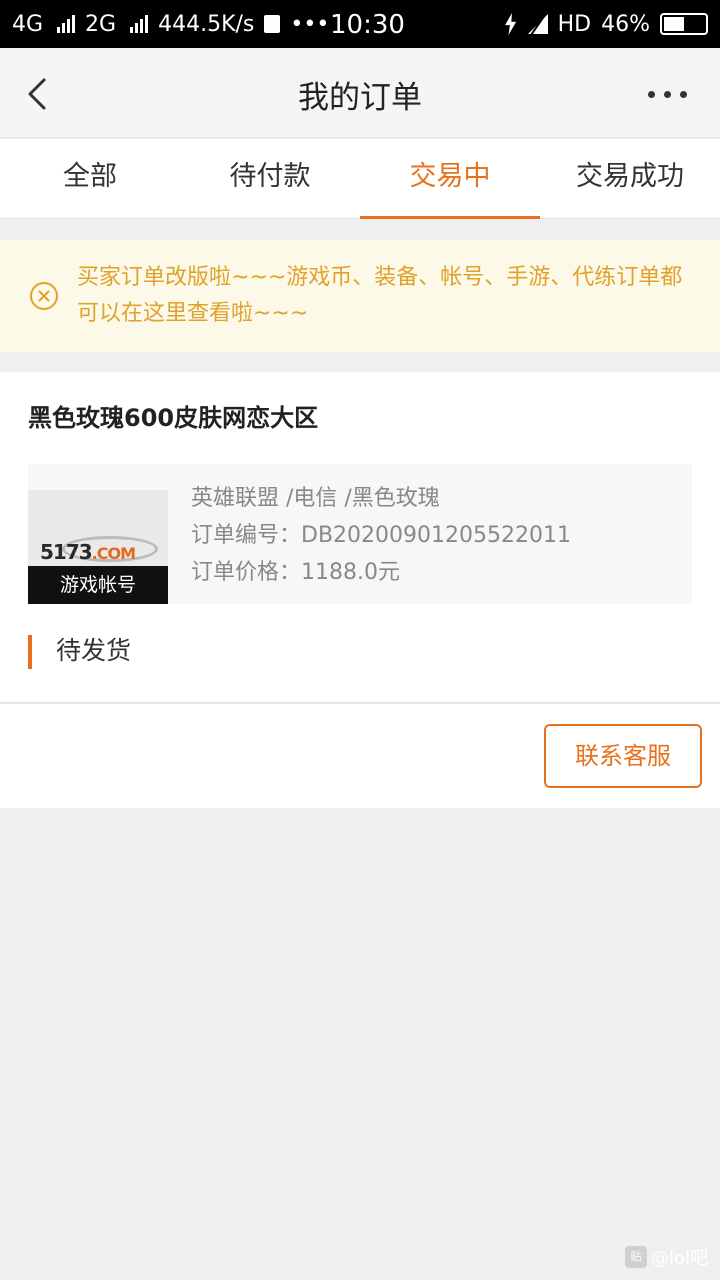 This screenshot has width=720, height=1280. Describe the element at coordinates (635, 1257) in the screenshot. I see `tieba-icon: 贴` at that location.